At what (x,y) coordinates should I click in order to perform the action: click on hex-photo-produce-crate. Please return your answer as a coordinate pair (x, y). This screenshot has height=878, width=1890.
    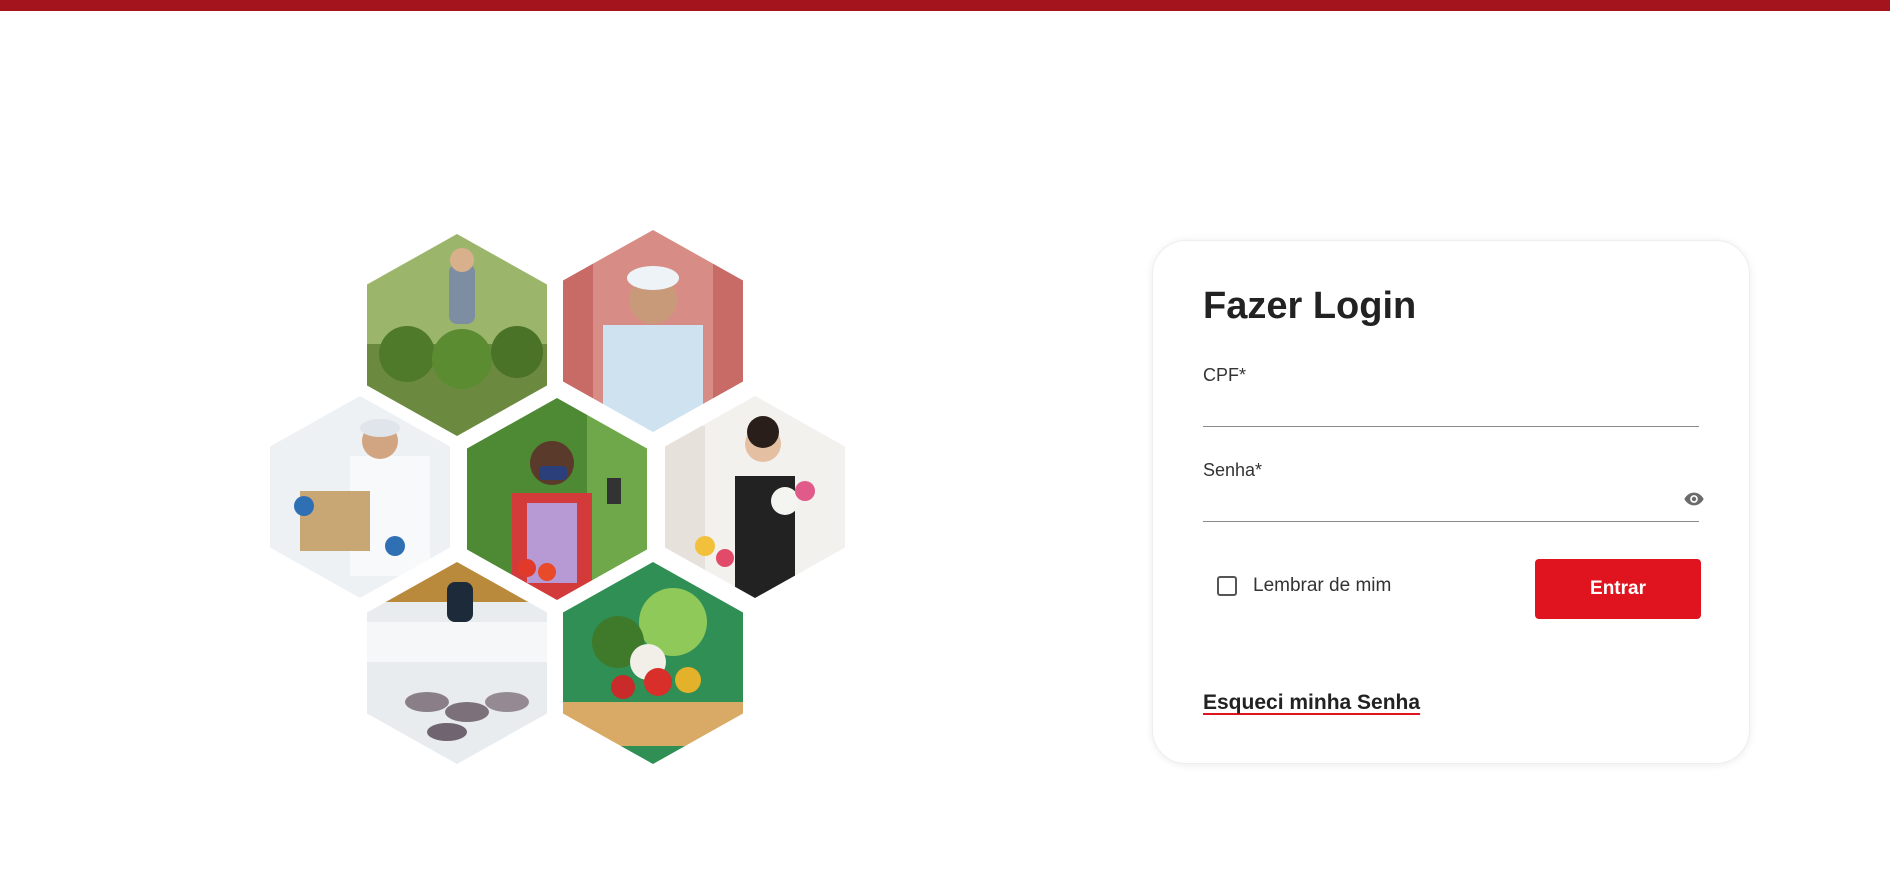
    Looking at the image, I should click on (653, 663).